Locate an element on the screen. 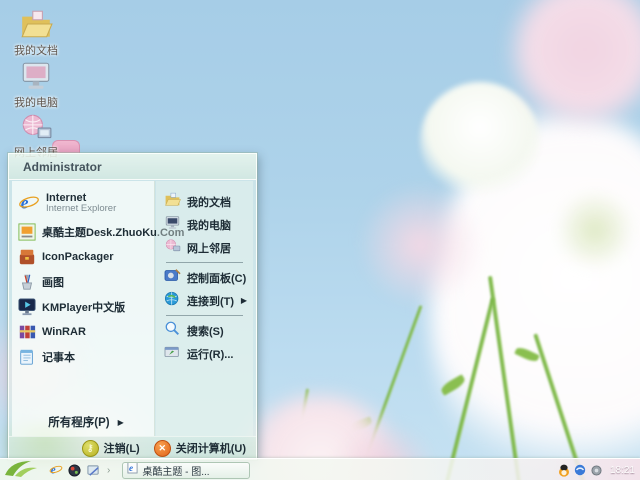 This screenshot has width=640, height=480. all-programs-arrow-icon: ▶ is located at coordinates (120, 422).